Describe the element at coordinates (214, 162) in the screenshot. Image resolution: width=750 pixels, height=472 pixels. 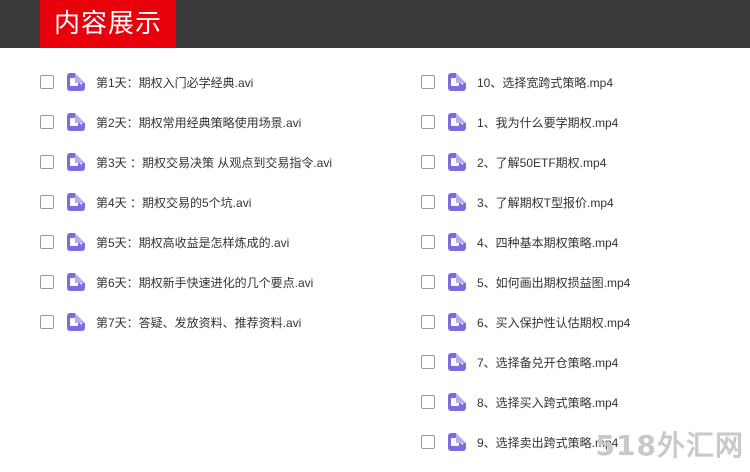
I see `file-name: 第3天 ：期权交易决策 从观点到交易指令.avi` at that location.